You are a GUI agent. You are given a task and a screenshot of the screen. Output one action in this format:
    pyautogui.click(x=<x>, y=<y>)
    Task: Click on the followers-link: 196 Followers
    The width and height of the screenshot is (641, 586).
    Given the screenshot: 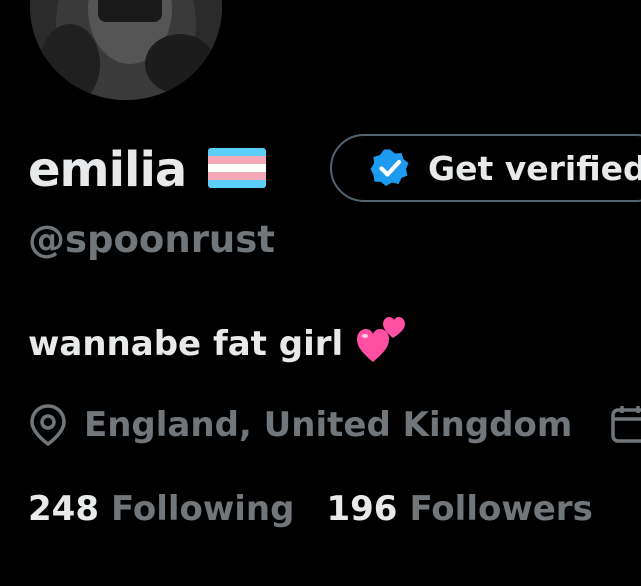 What is the action you would take?
    pyautogui.click(x=459, y=509)
    